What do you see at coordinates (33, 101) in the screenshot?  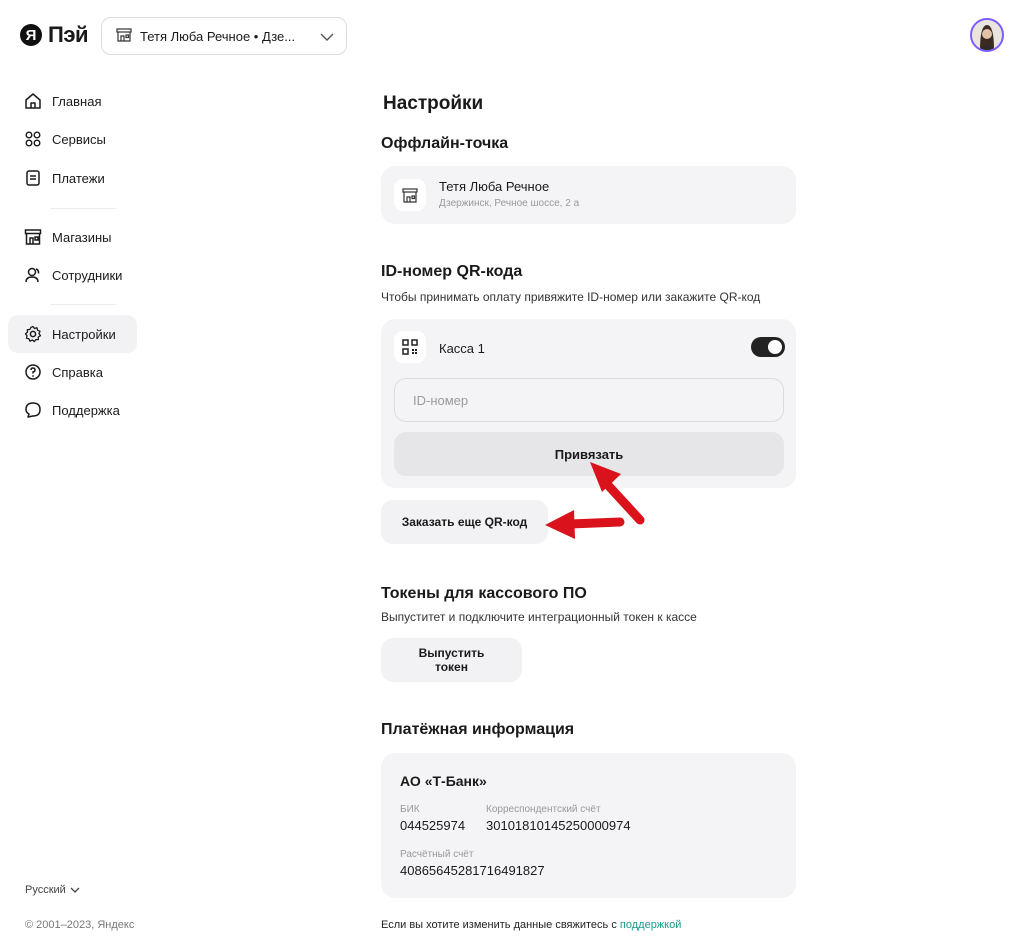 I see `home-icon` at bounding box center [33, 101].